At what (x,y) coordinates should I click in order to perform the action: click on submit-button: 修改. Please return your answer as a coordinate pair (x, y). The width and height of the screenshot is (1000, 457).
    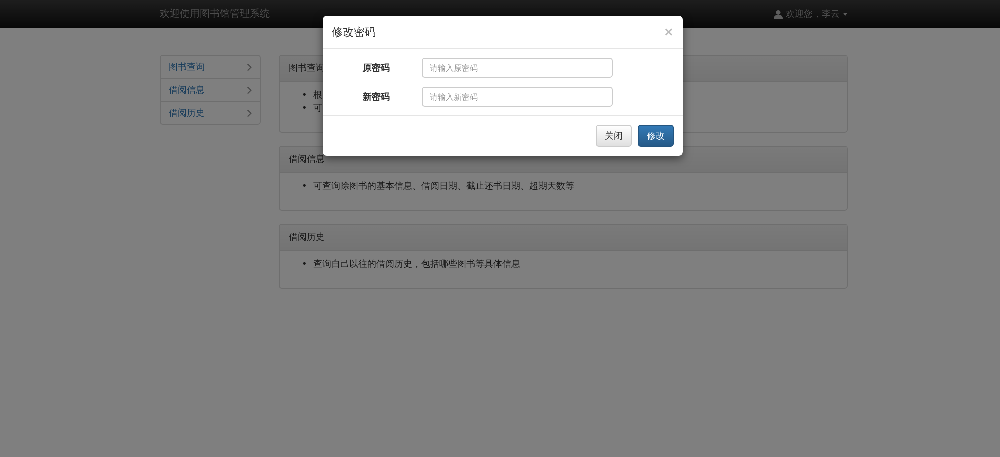
    Looking at the image, I should click on (656, 136).